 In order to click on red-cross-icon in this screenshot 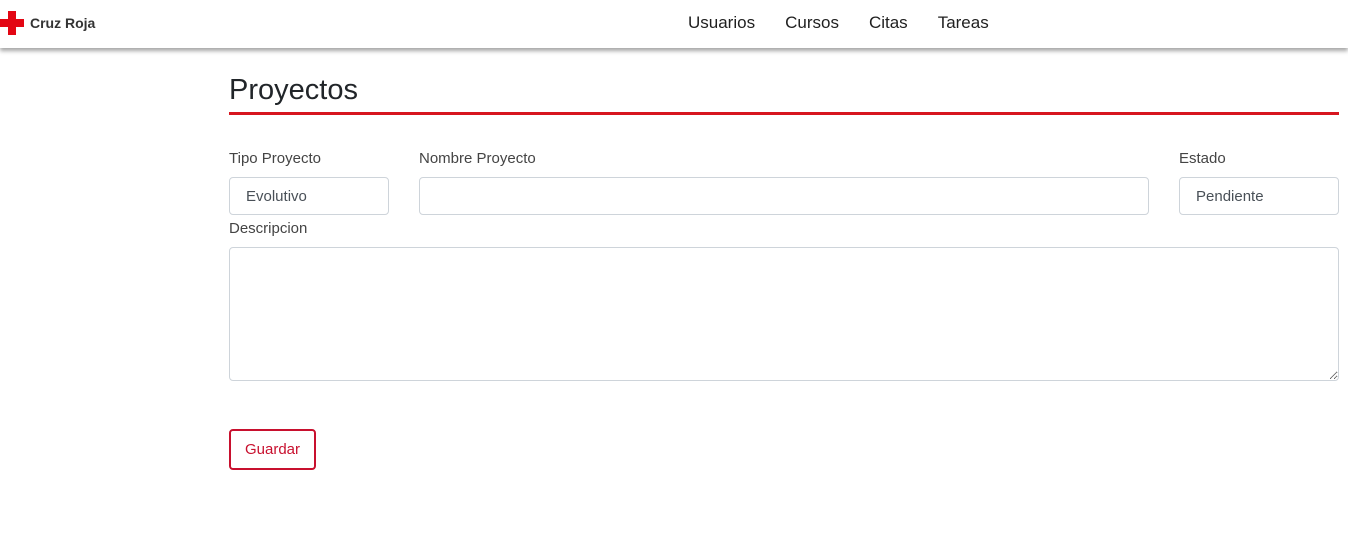, I will do `click(12, 23)`.